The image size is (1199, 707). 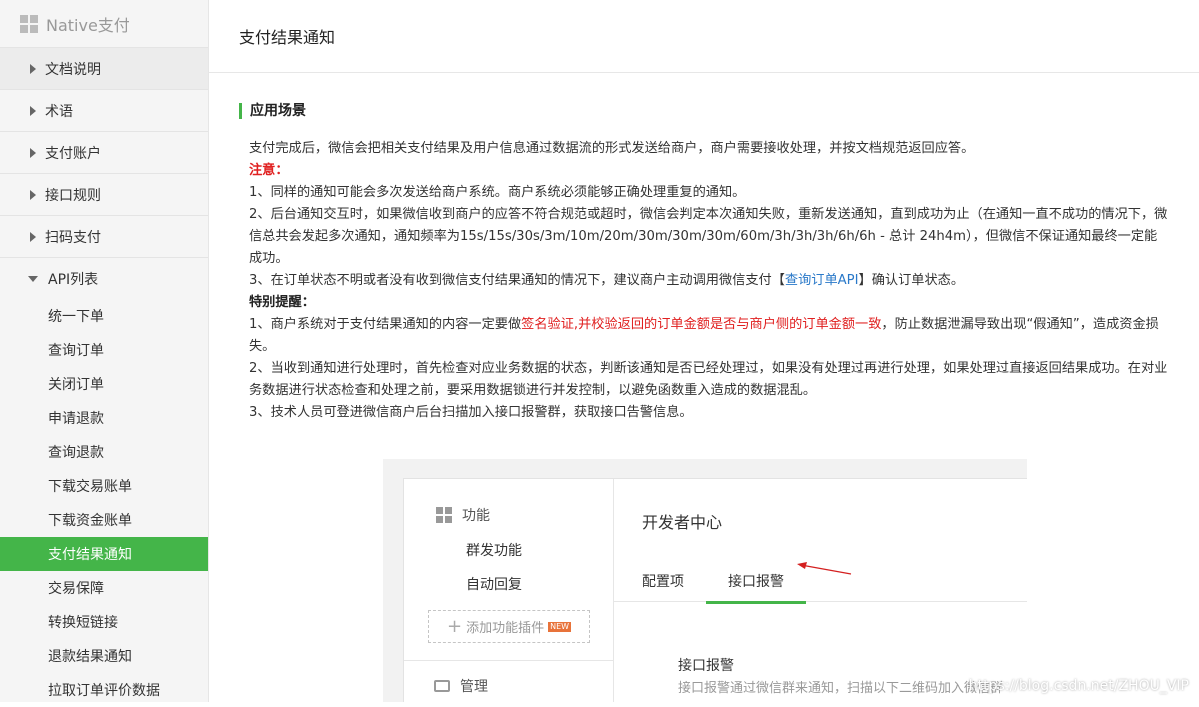 I want to click on tab-alarm: 接口报警, so click(x=756, y=587).